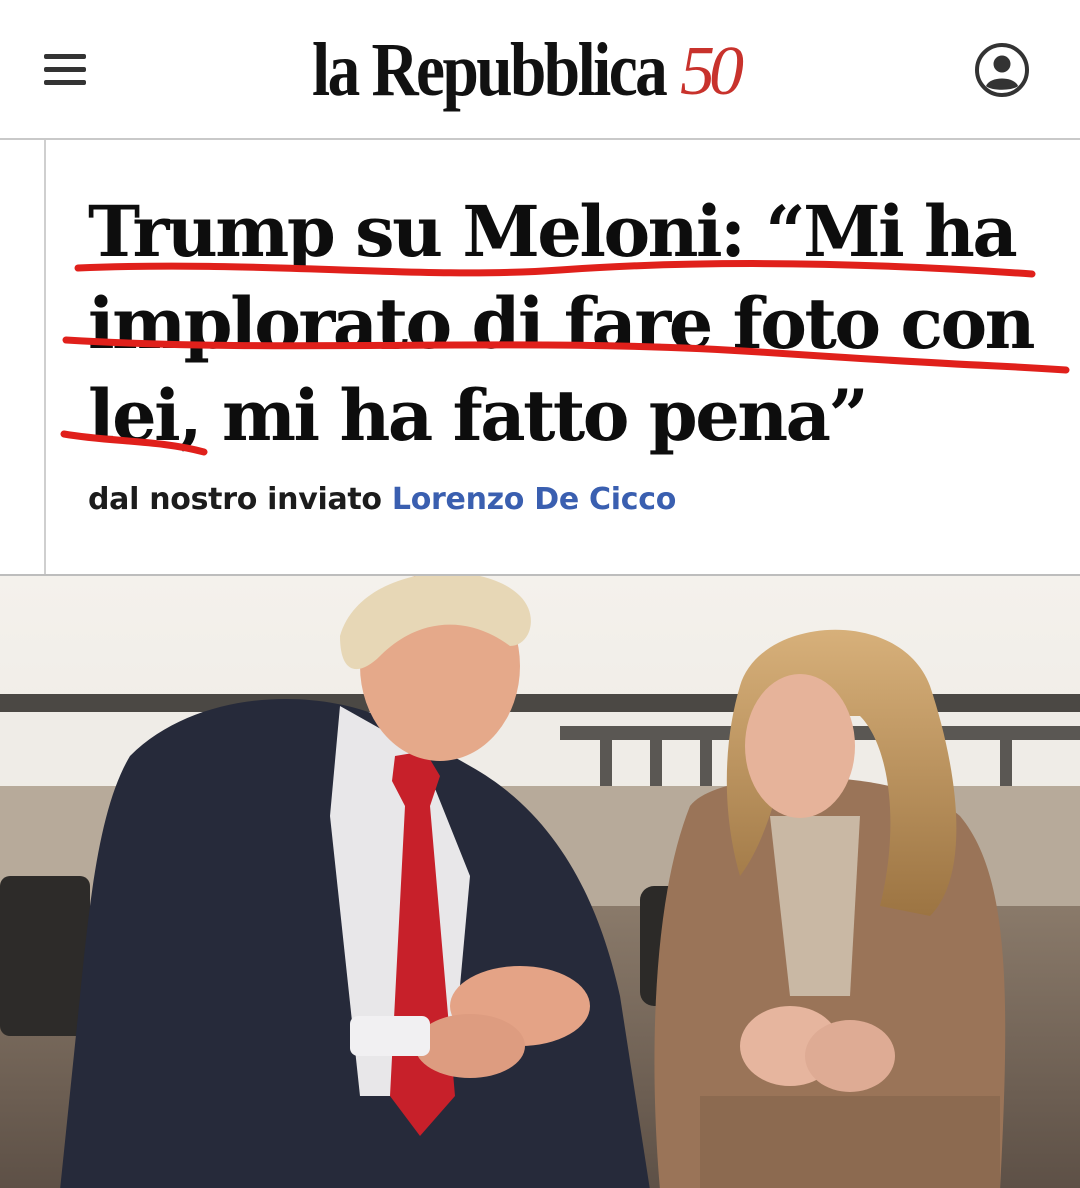 The image size is (1080, 1188). I want to click on logo-anniversary-mark: 50, so click(712, 71).